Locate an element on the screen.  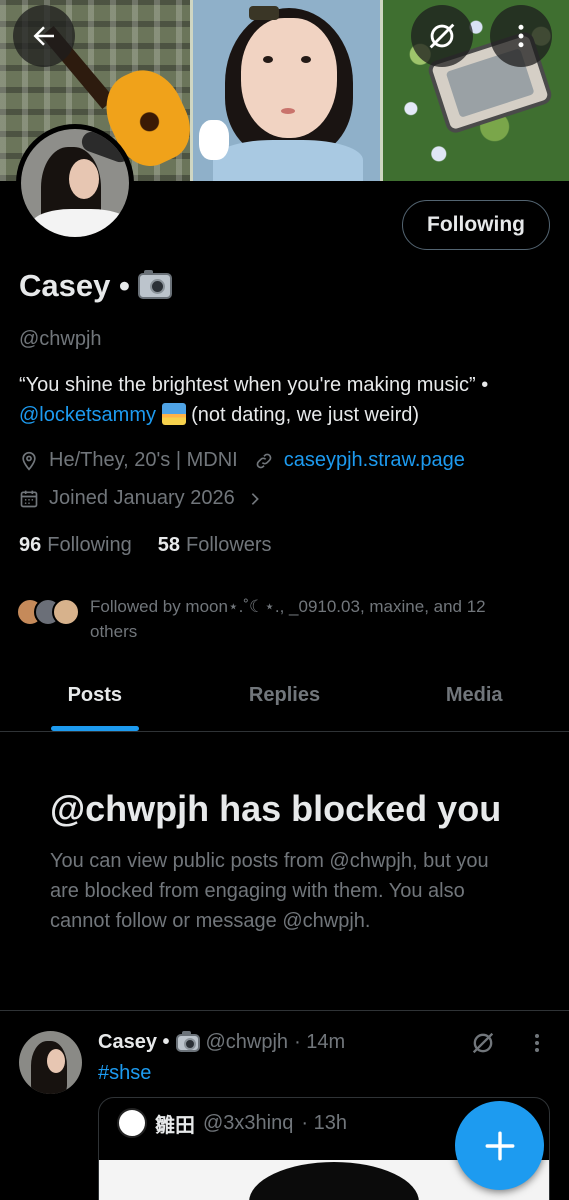
post-header: Casey • @chwpjh · 14m is located at coordinates (222, 1042).